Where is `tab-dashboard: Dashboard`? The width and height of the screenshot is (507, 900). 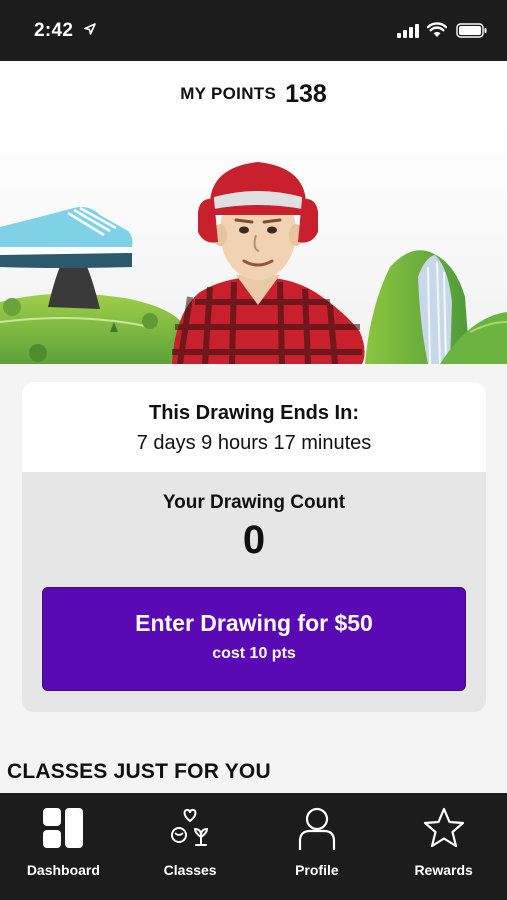 tab-dashboard: Dashboard is located at coordinates (63, 846).